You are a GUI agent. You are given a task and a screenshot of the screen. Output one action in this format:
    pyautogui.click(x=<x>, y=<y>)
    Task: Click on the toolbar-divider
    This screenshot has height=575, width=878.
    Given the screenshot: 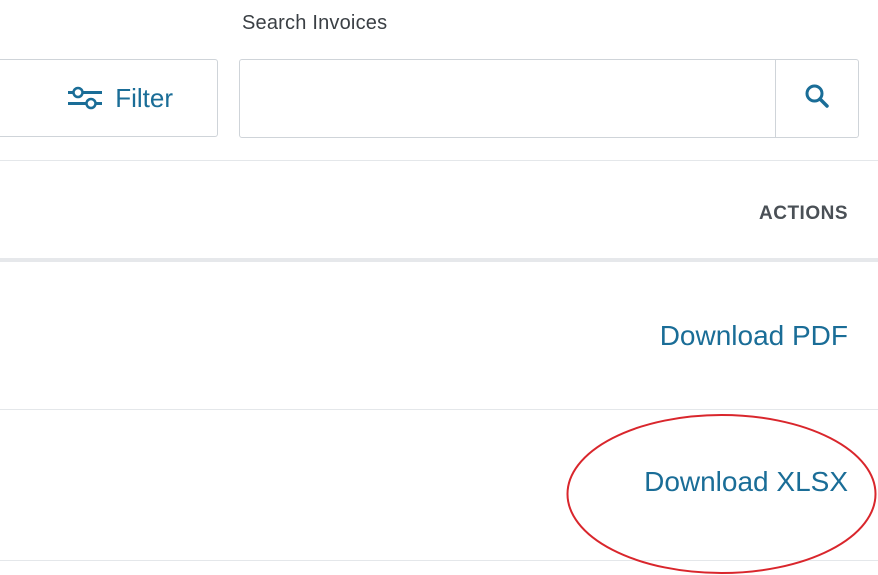 What is the action you would take?
    pyautogui.click(x=439, y=160)
    